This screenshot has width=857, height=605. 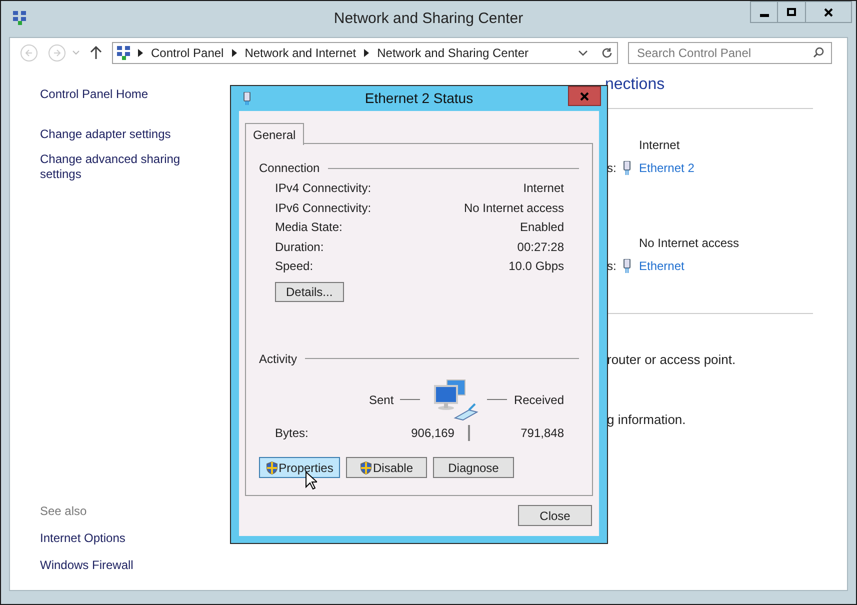 I want to click on sidebar-link: Control Panel Home, so click(x=115, y=94).